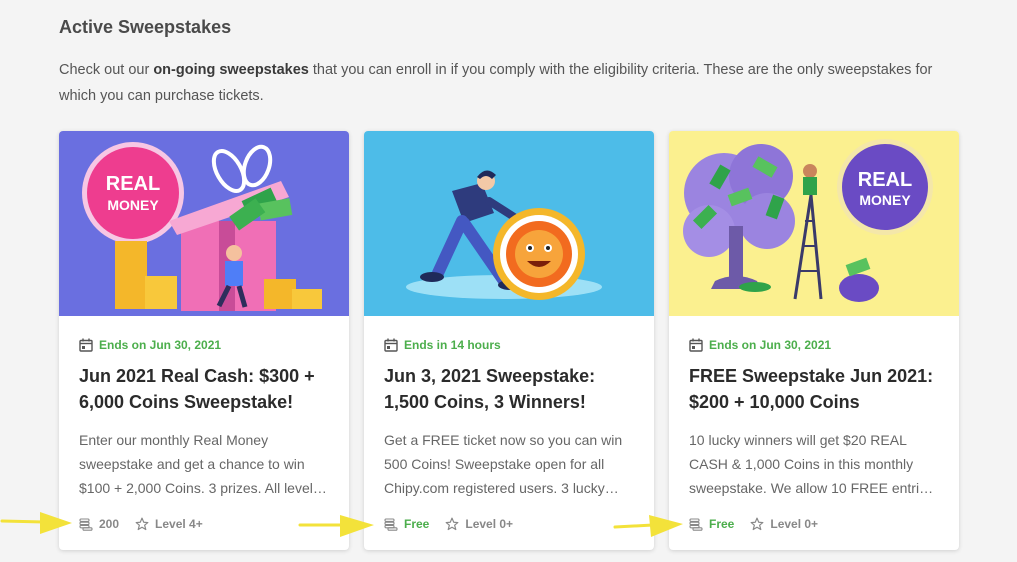 This screenshot has width=1017, height=562. Describe the element at coordinates (509, 223) in the screenshot. I see `card-illustration` at that location.